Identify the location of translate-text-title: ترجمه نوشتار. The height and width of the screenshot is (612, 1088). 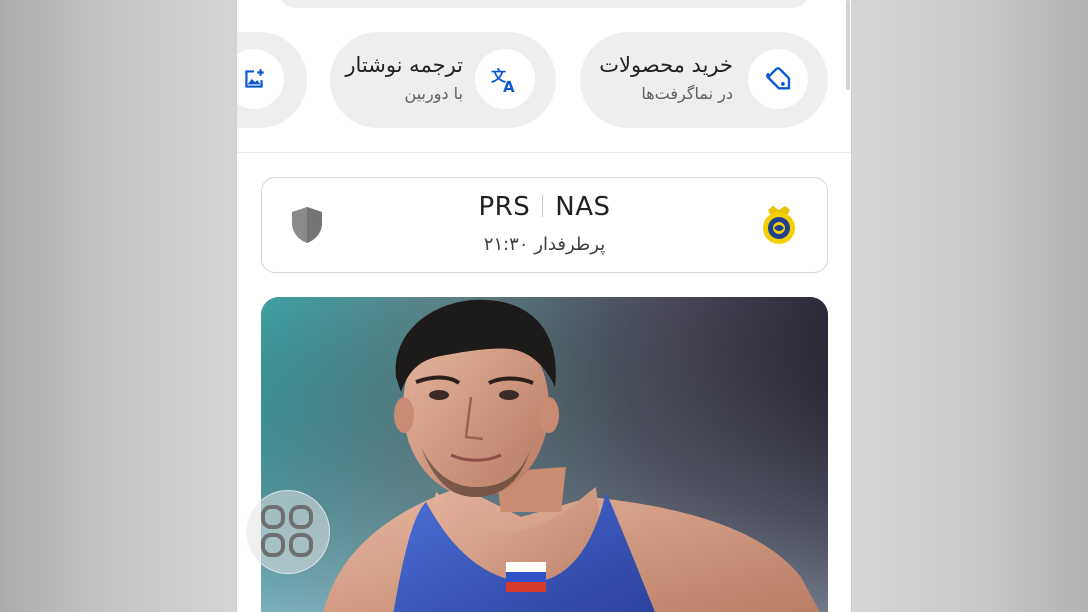
(404, 65).